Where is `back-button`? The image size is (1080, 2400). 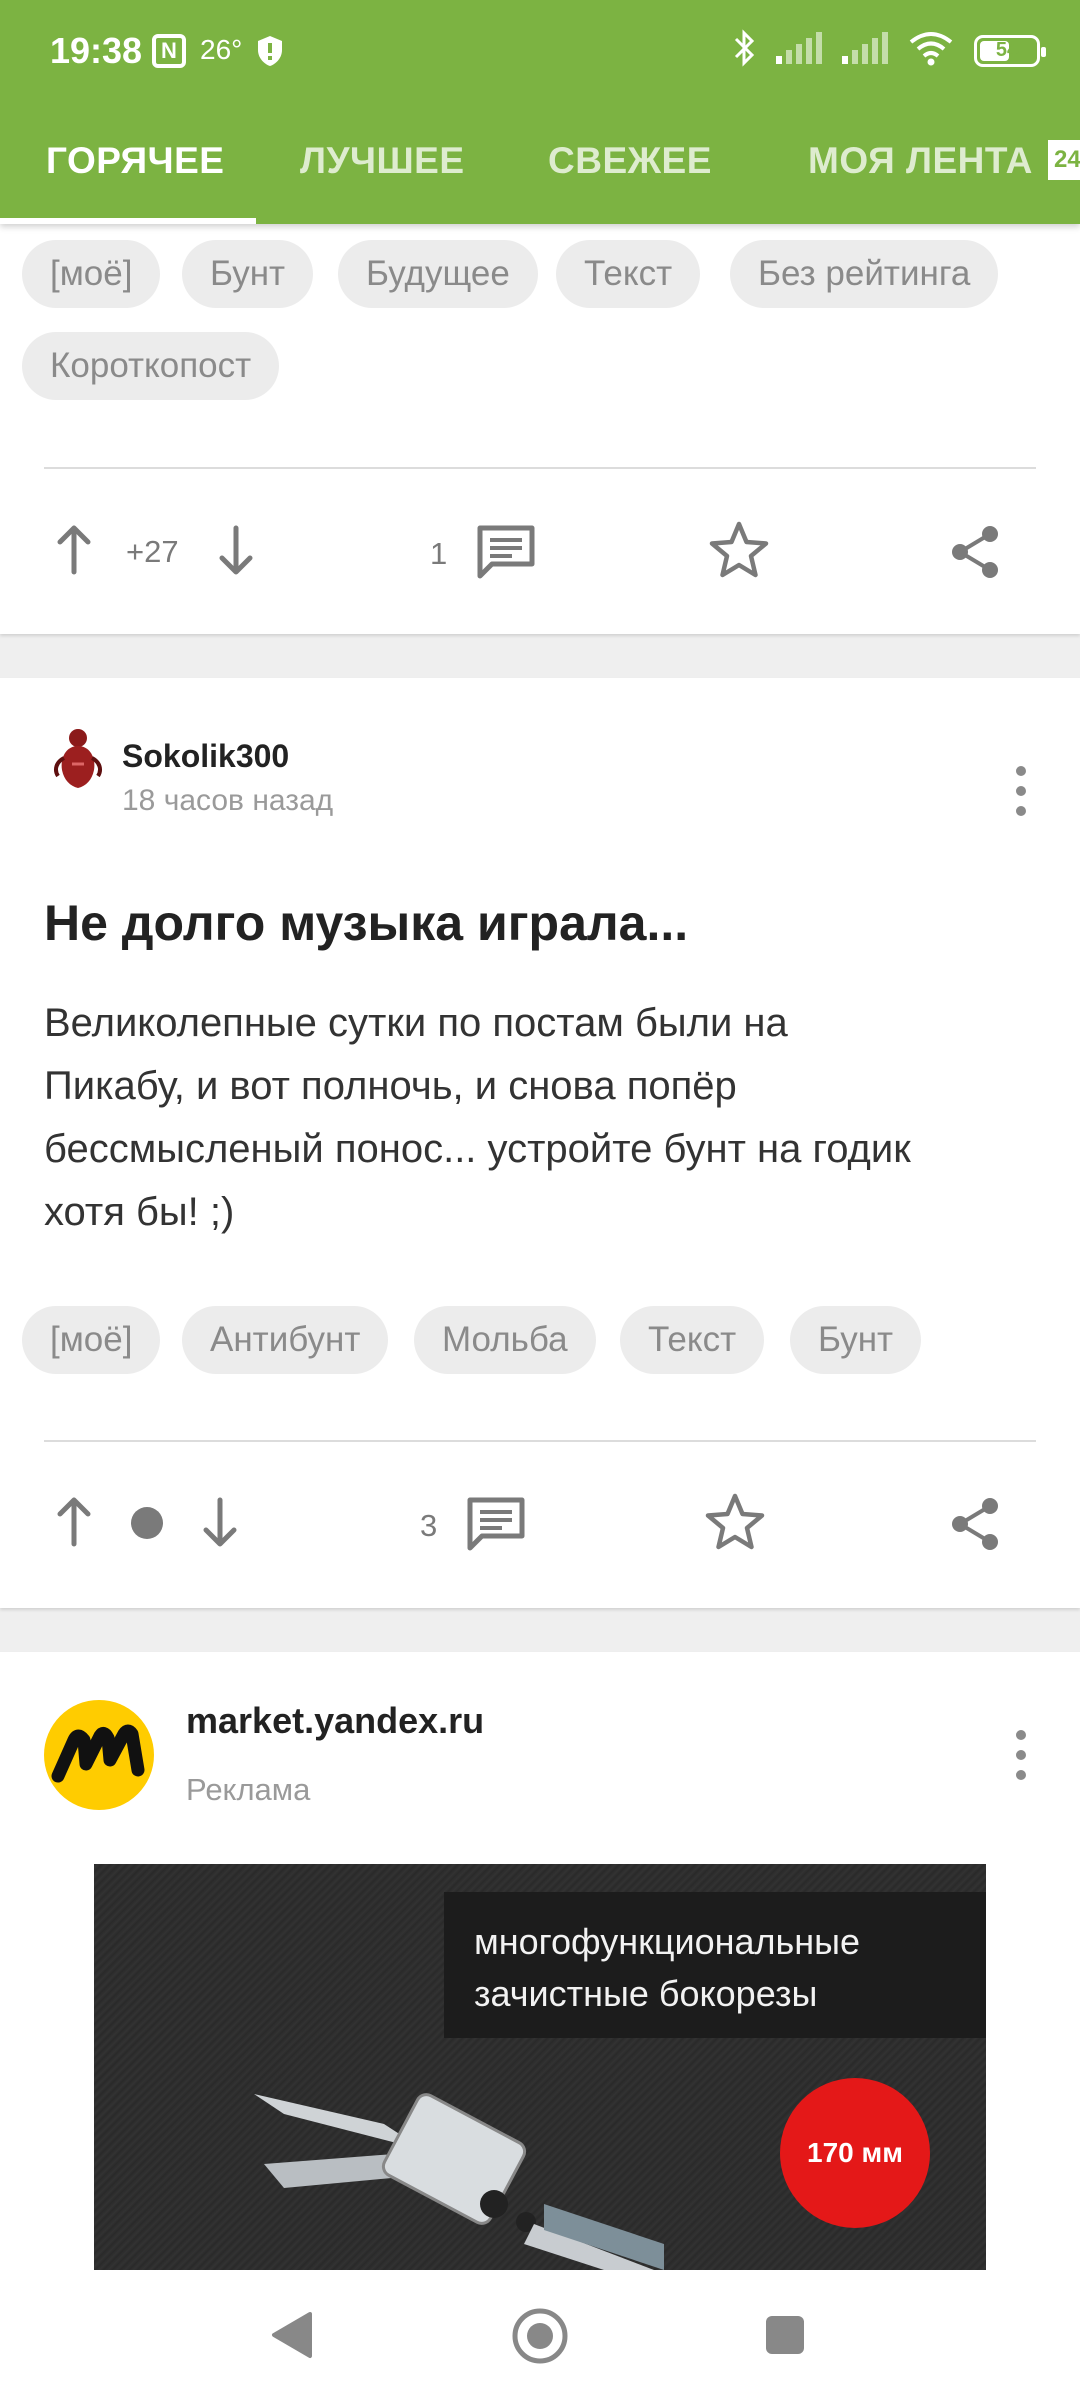
back-button is located at coordinates (292, 2337).